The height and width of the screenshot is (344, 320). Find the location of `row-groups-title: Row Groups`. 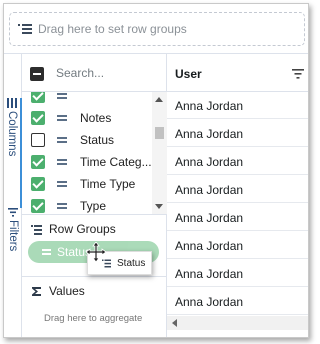

row-groups-title: Row Groups is located at coordinates (73, 229).